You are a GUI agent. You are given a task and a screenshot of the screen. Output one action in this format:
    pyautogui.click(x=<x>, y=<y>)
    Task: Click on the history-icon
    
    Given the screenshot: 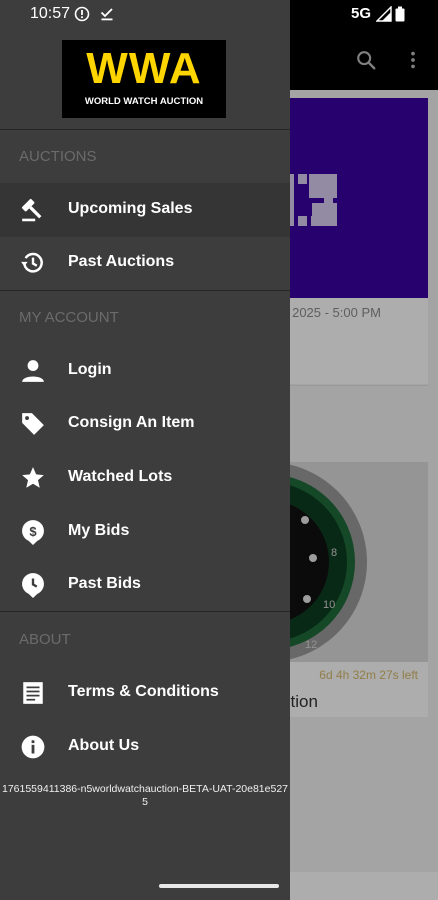 What is the action you would take?
    pyautogui.click(x=33, y=263)
    